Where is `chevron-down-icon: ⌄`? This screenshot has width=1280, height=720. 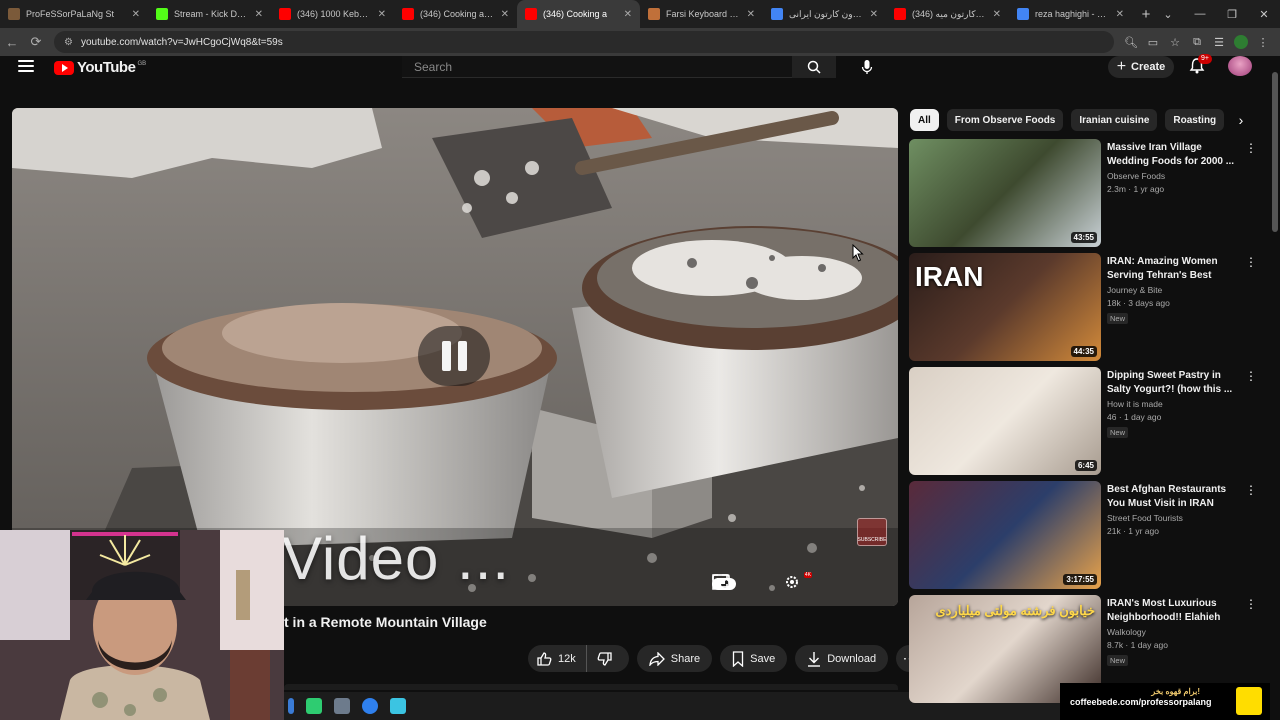
chevron-down-icon: ⌄ is located at coordinates (1168, 14).